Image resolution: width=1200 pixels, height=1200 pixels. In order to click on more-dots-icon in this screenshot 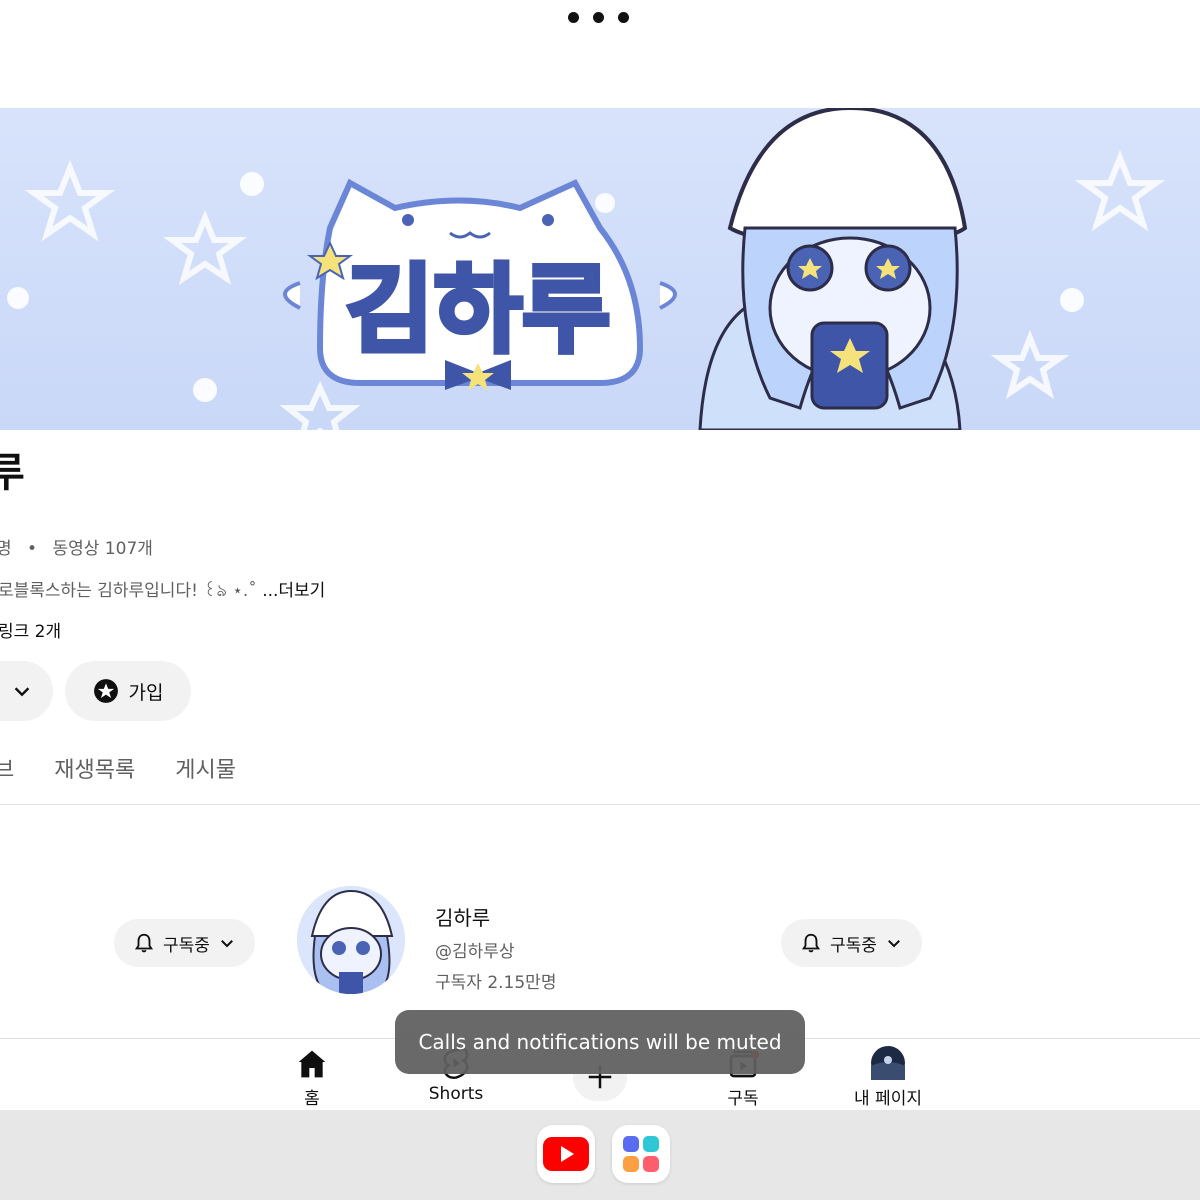, I will do `click(598, 17)`.